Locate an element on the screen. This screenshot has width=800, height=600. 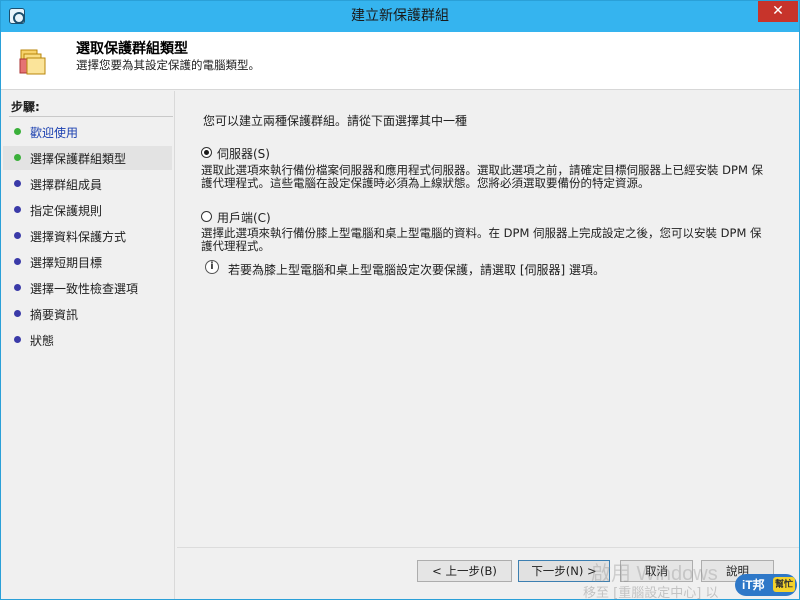
info-icon: i is located at coordinates (212, 267).